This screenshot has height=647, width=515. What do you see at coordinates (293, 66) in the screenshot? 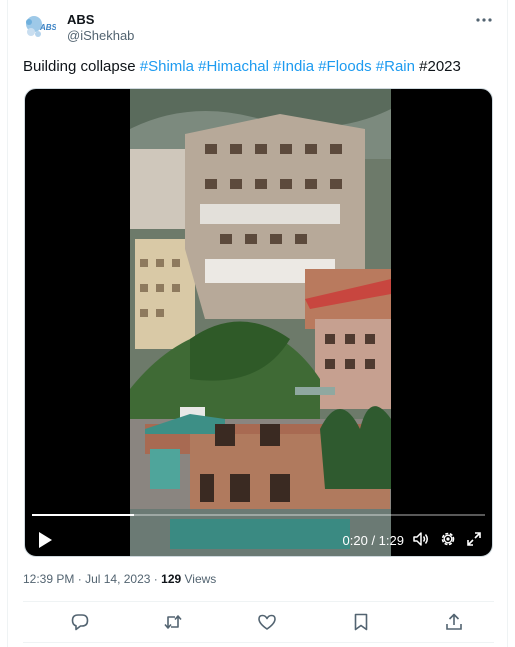
I see `hashtag-india: #India` at bounding box center [293, 66].